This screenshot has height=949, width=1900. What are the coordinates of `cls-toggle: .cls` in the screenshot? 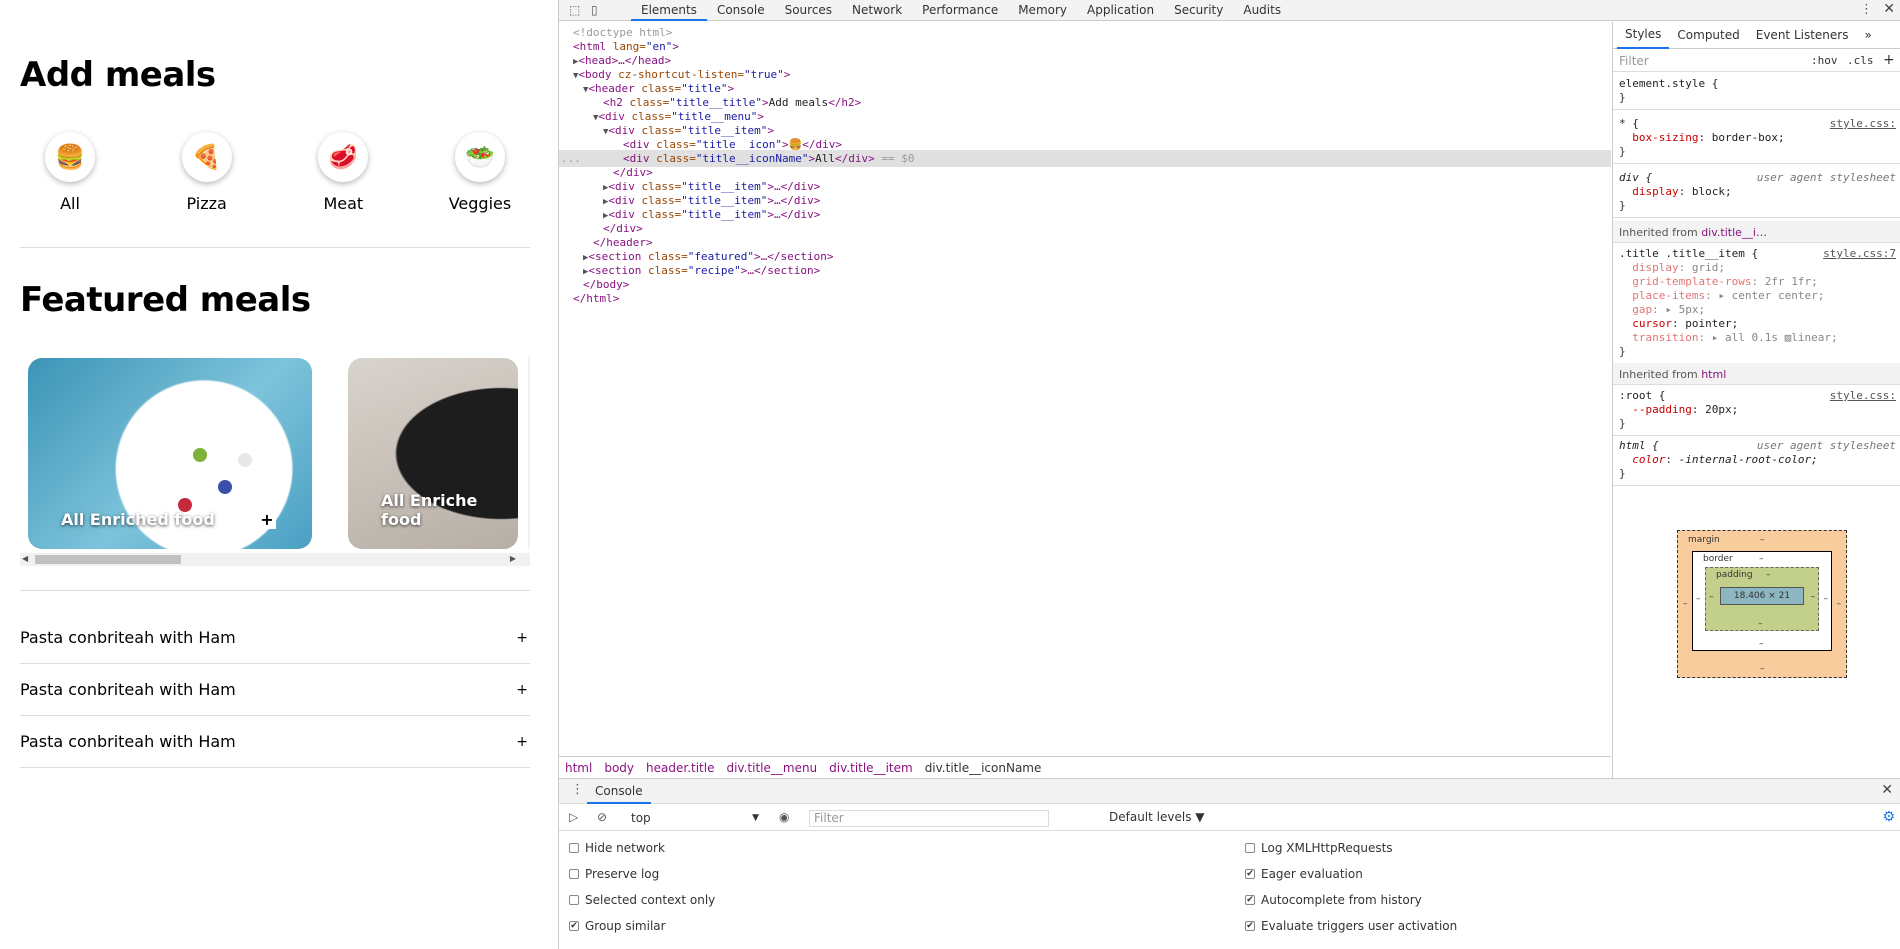 It's located at (1860, 60).